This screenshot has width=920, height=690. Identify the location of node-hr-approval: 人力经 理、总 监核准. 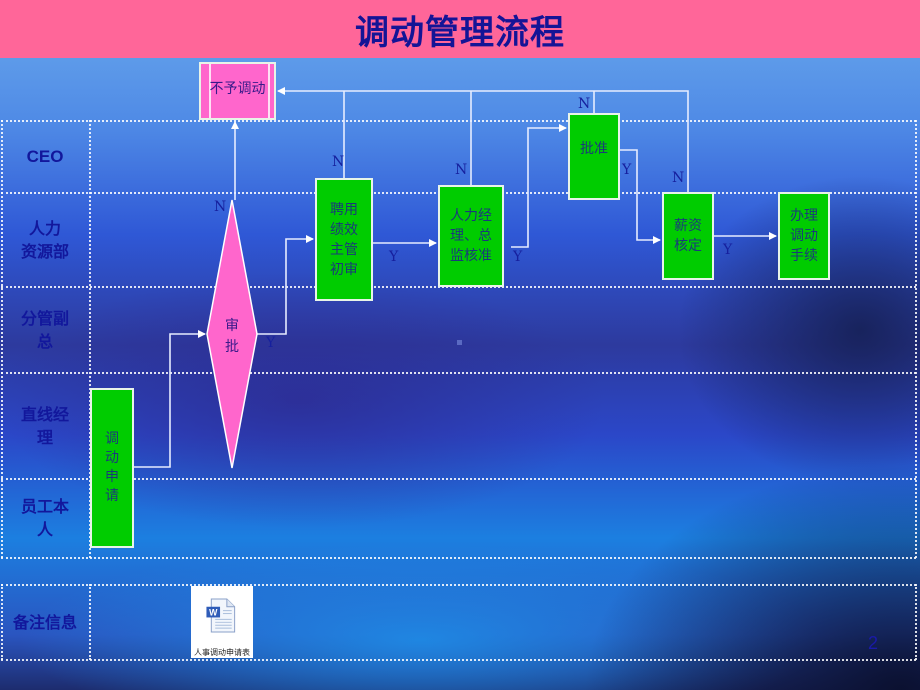
(471, 236).